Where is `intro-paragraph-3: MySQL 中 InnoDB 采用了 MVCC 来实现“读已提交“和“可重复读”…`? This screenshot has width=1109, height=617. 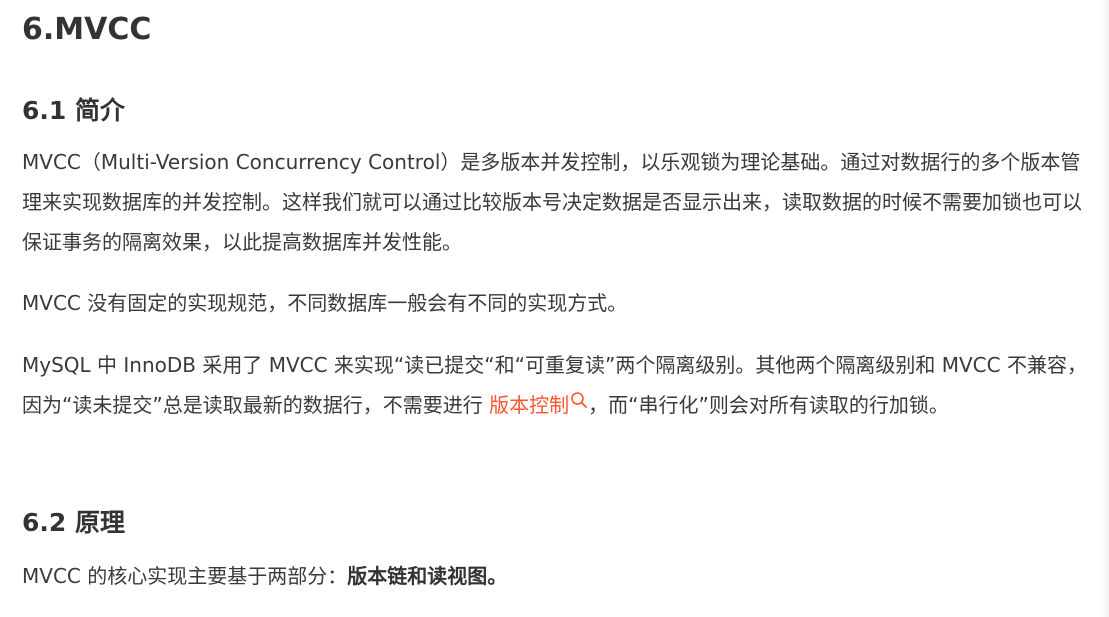
intro-paragraph-3: MySQL 中 InnoDB 采用了 MVCC 来实现“读已提交“和“可重复读”… is located at coordinates (556, 385).